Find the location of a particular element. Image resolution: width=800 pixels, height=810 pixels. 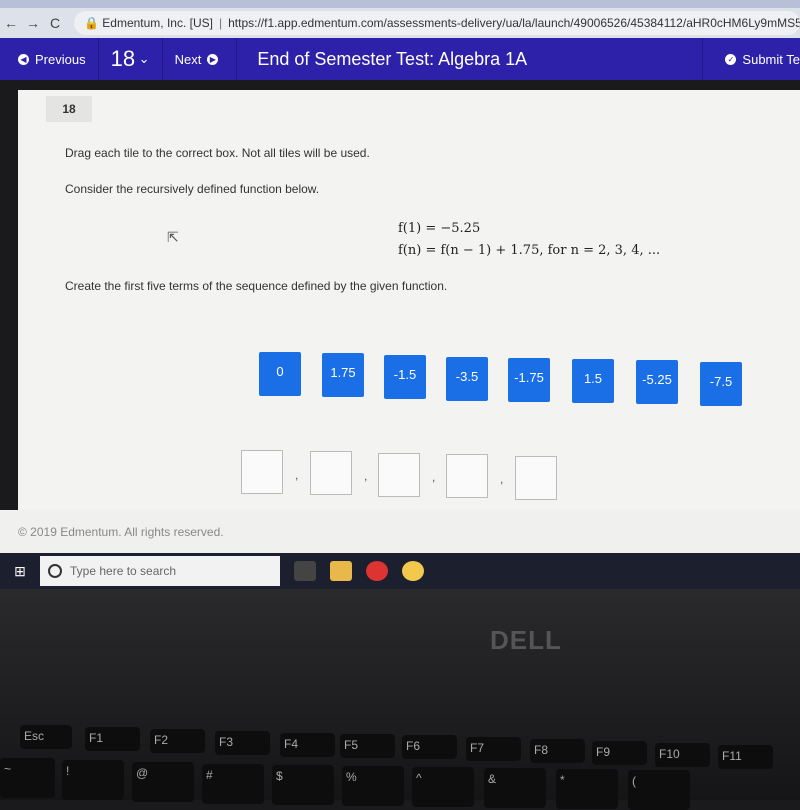

windows-start-icon: ⊞ is located at coordinates (20, 571).